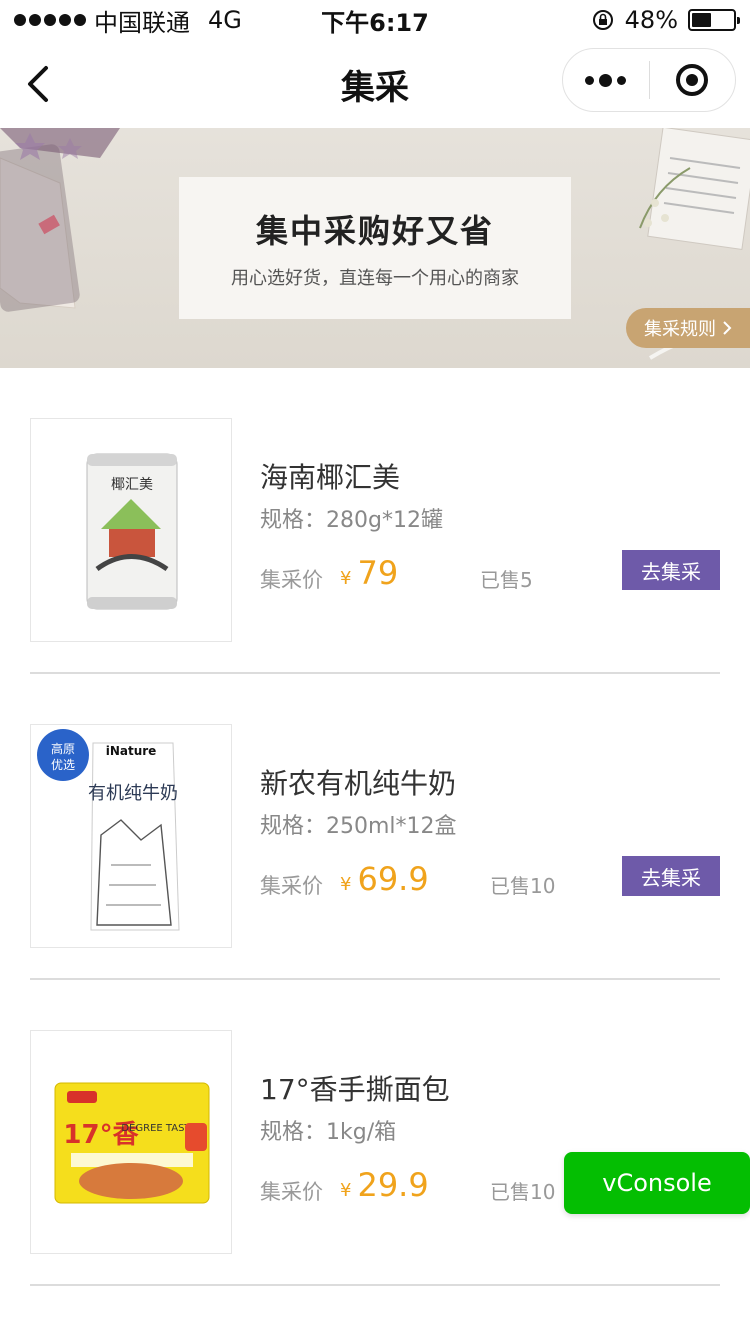  I want to click on price: ¥ 29.9, so click(384, 1185).